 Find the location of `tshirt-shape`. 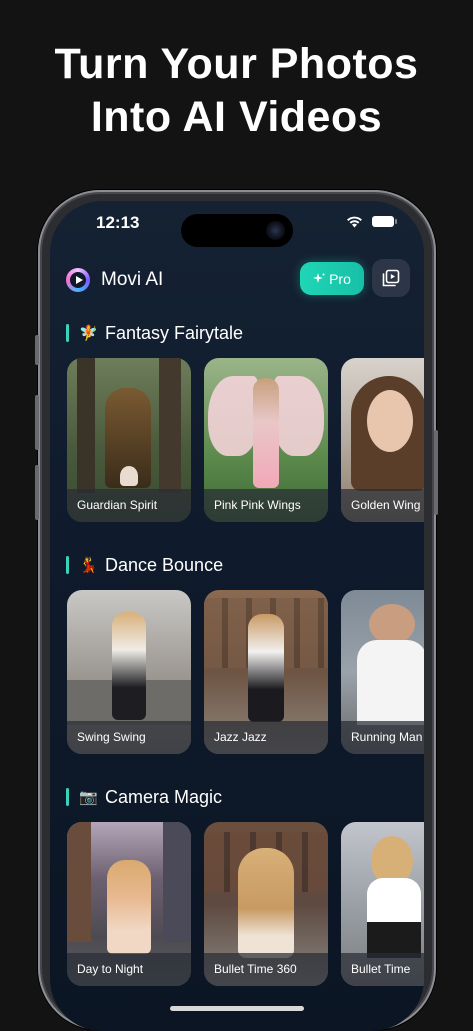

tshirt-shape is located at coordinates (390, 682).